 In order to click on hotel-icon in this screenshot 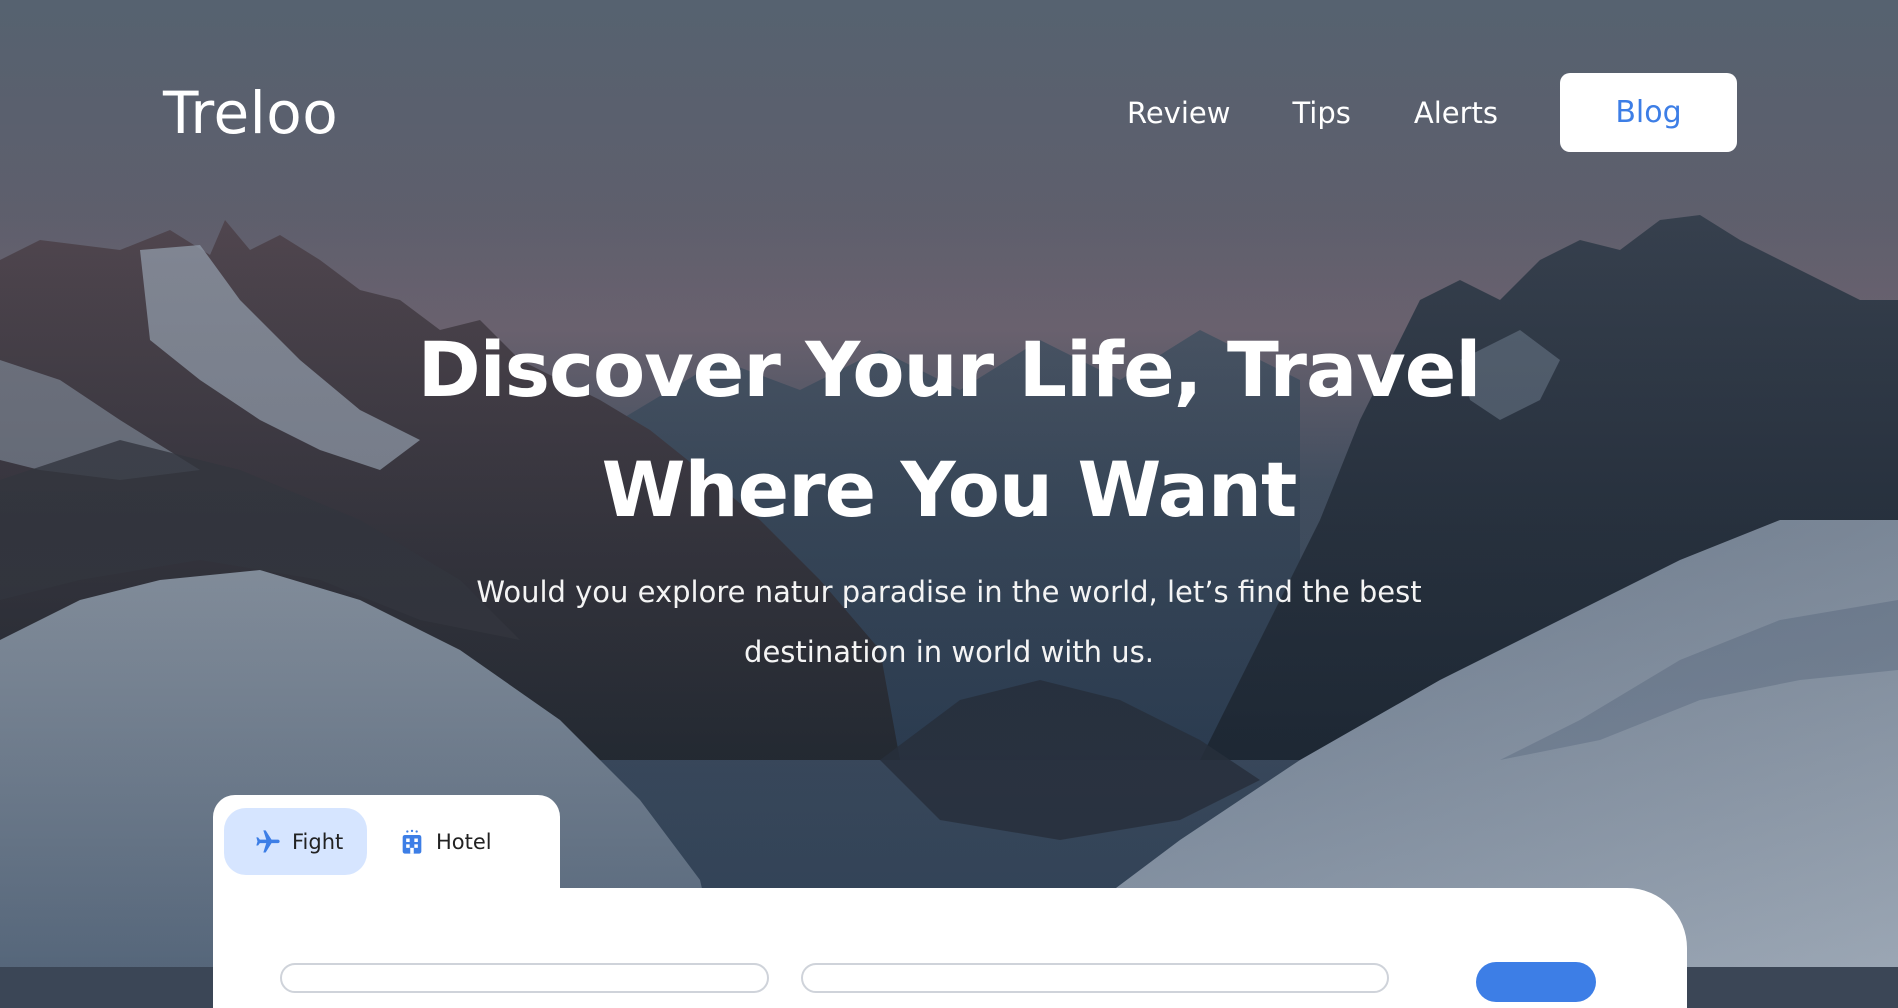, I will do `click(412, 842)`.